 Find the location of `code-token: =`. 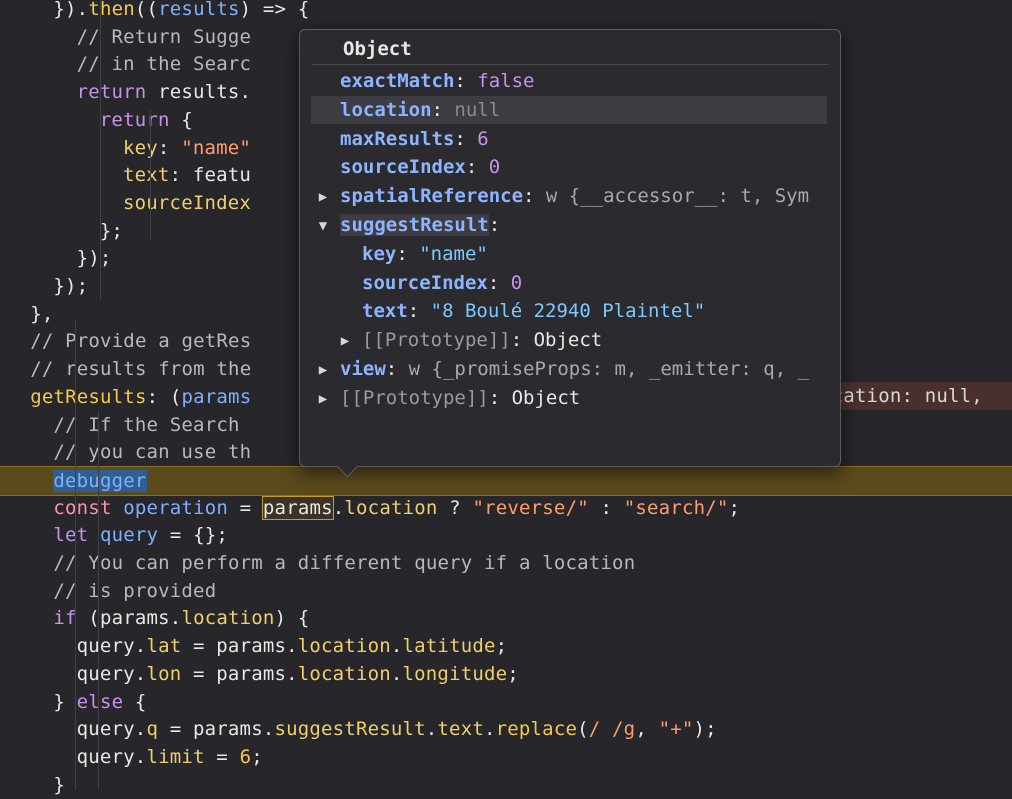

code-token: = is located at coordinates (245, 507).